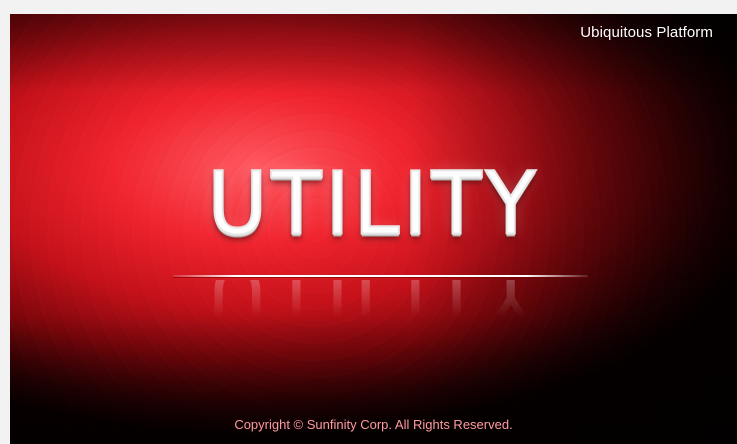 The height and width of the screenshot is (444, 737). I want to click on app-title-reflection: UTILITY, so click(373, 313).